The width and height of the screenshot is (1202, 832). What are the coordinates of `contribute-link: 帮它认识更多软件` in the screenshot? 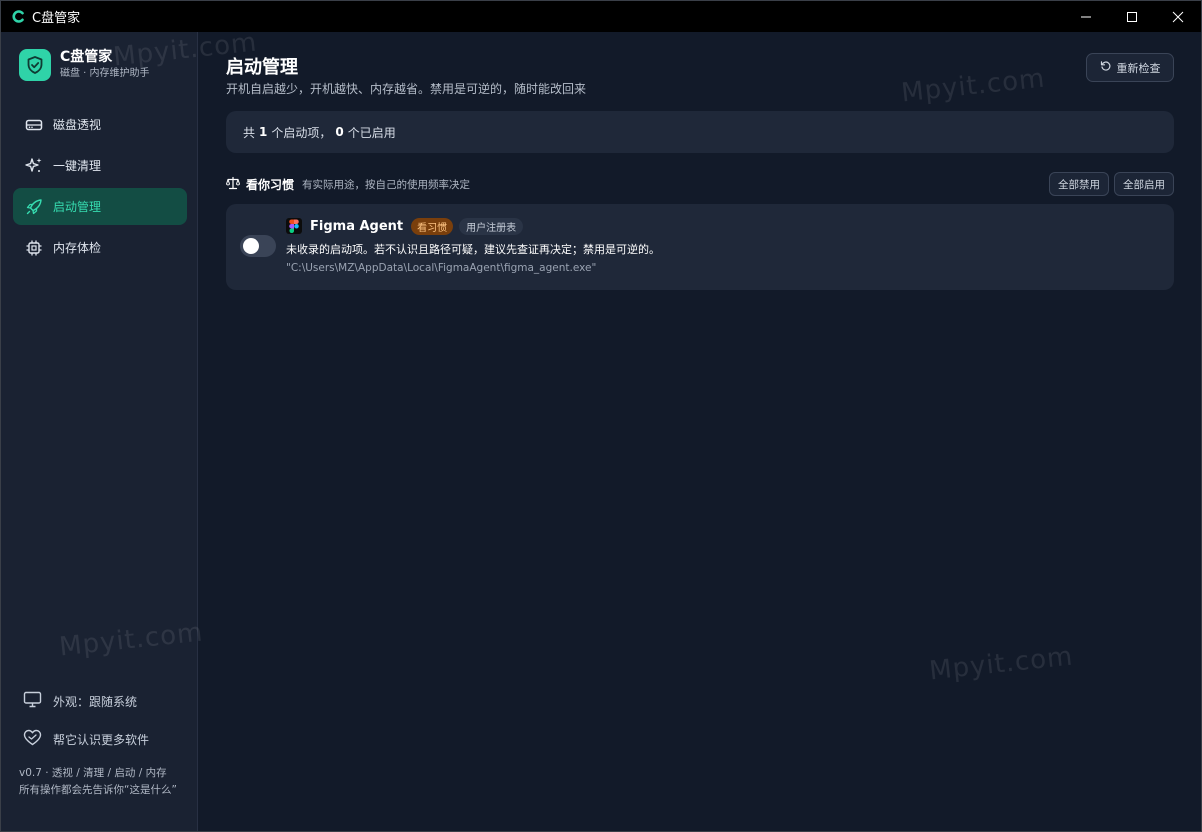 It's located at (100, 739).